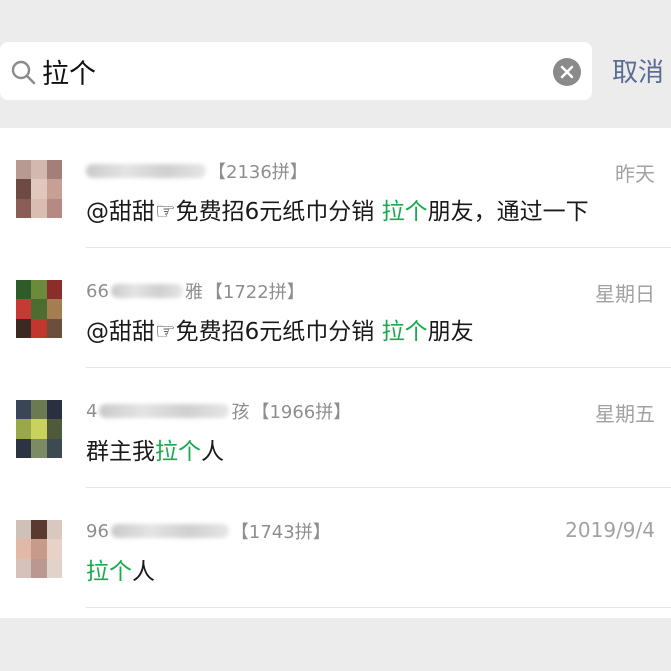  I want to click on search-bar: 取消, so click(335, 71).